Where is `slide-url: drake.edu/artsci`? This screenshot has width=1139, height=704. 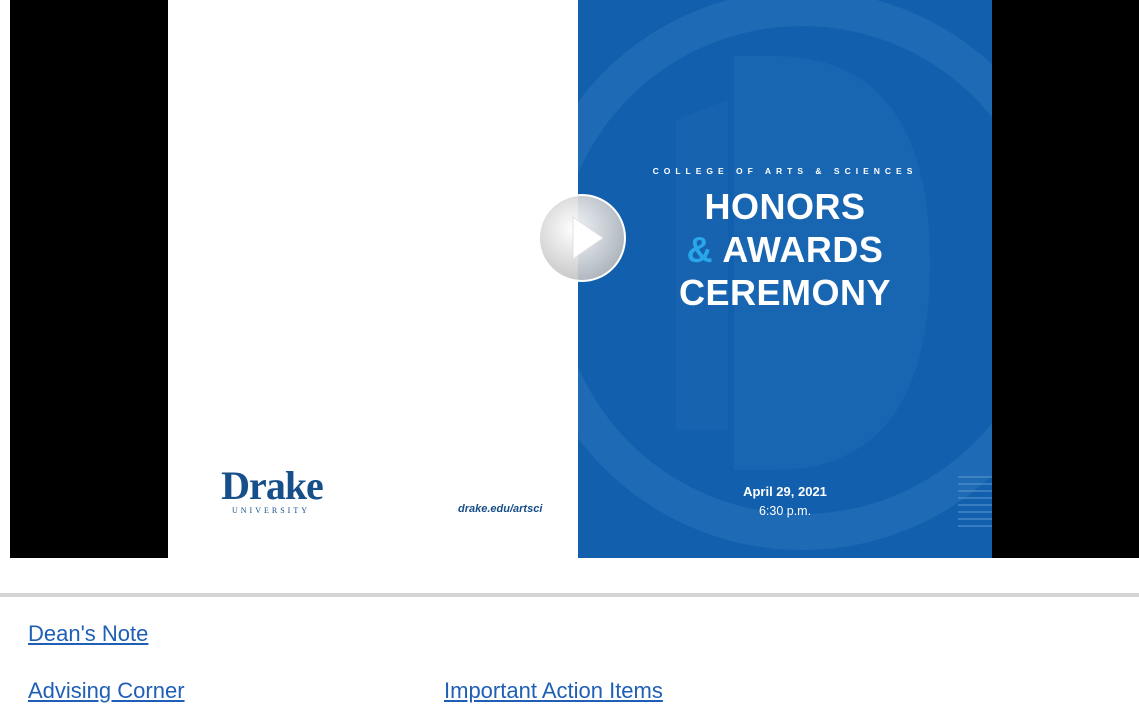
slide-url: drake.edu/artsci is located at coordinates (500, 509).